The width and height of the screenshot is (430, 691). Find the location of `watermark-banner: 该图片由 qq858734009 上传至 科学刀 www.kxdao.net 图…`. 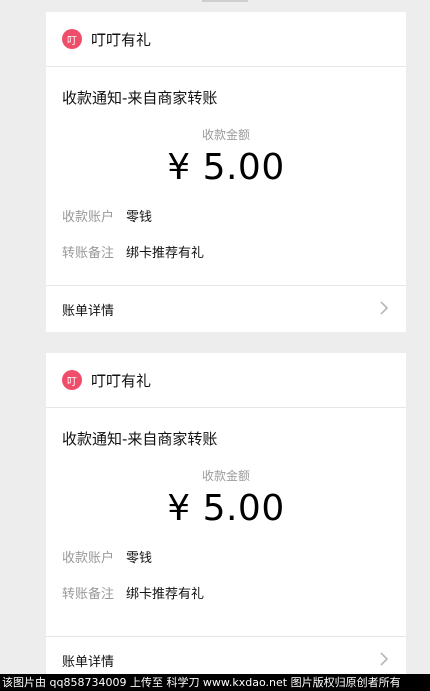

watermark-banner: 该图片由 qq858734009 上传至 科学刀 www.kxdao.net 图… is located at coordinates (215, 682).